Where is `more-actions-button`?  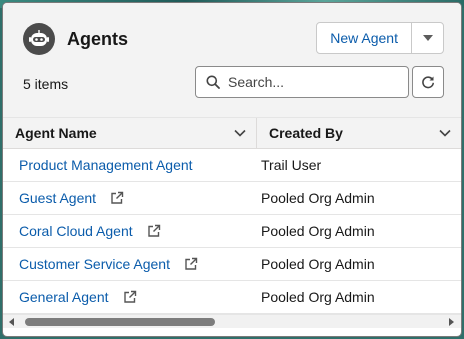
more-actions-button is located at coordinates (427, 38).